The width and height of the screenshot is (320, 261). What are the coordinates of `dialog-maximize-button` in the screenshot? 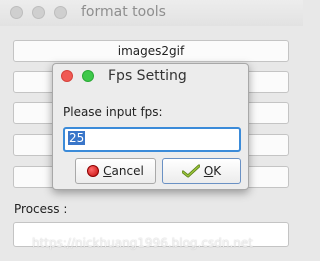 It's located at (88, 76).